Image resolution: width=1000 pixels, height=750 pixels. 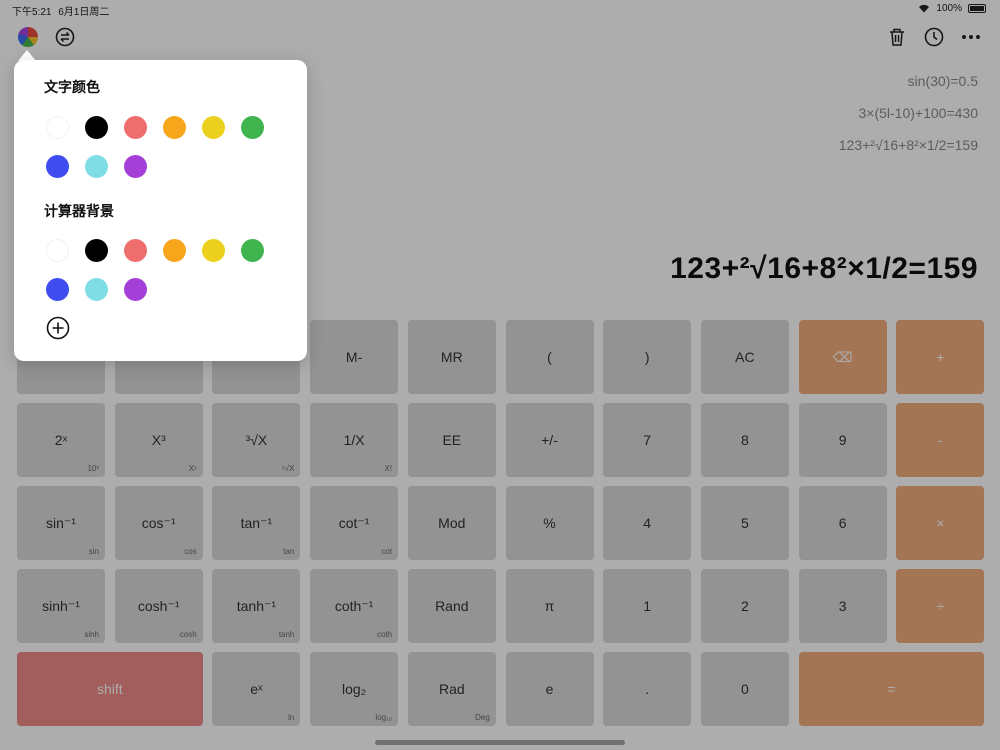 I want to click on home-indicator, so click(x=500, y=742).